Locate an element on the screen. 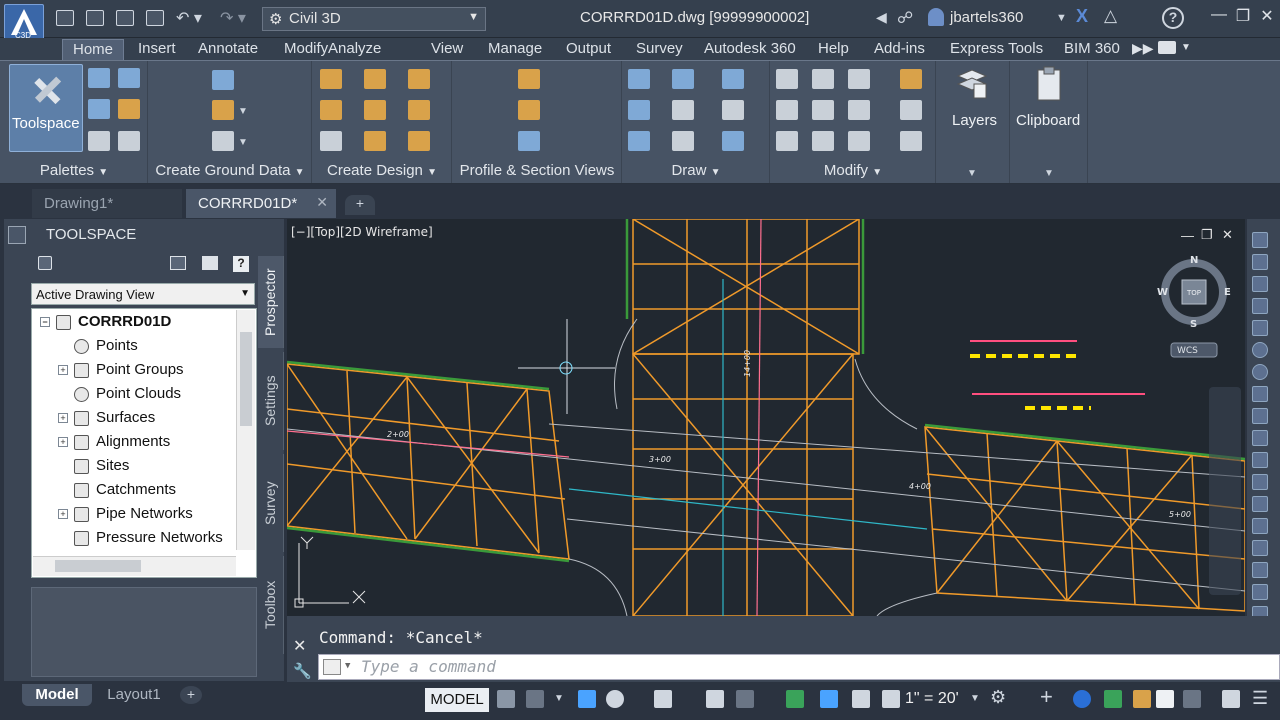 This screenshot has width=1280, height=720. layers-label: Layers is located at coordinates (974, 120).